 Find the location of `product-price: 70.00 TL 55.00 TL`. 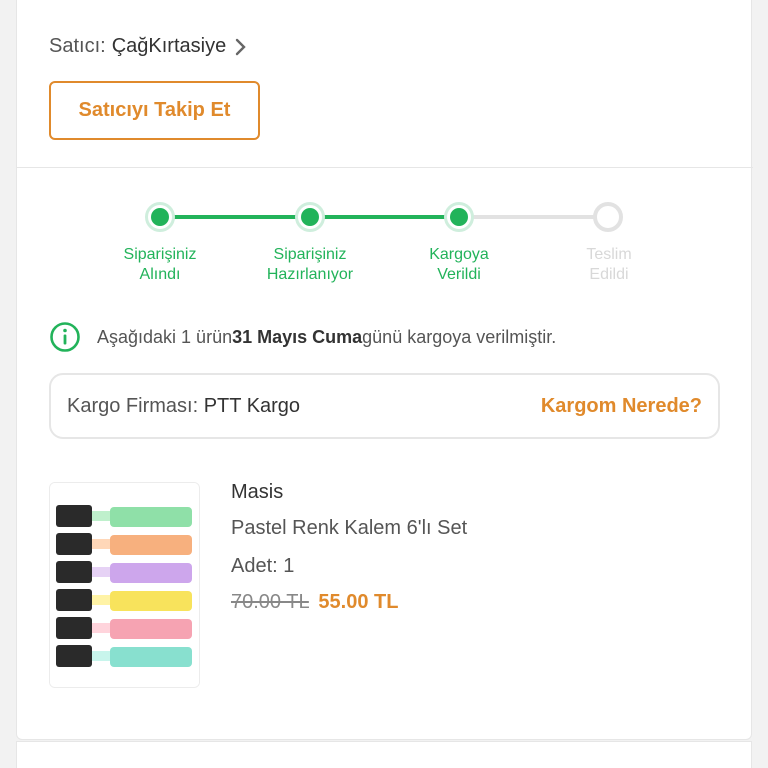

product-price: 70.00 TL 55.00 TL is located at coordinates (349, 602).